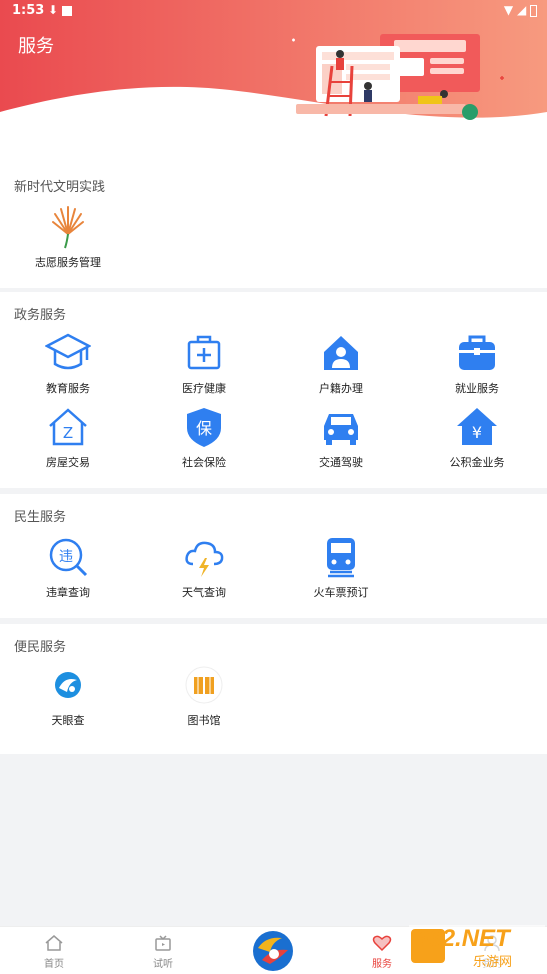 The width and height of the screenshot is (547, 974). What do you see at coordinates (68, 433) in the screenshot?
I see `svg-text: Z` at bounding box center [68, 433].